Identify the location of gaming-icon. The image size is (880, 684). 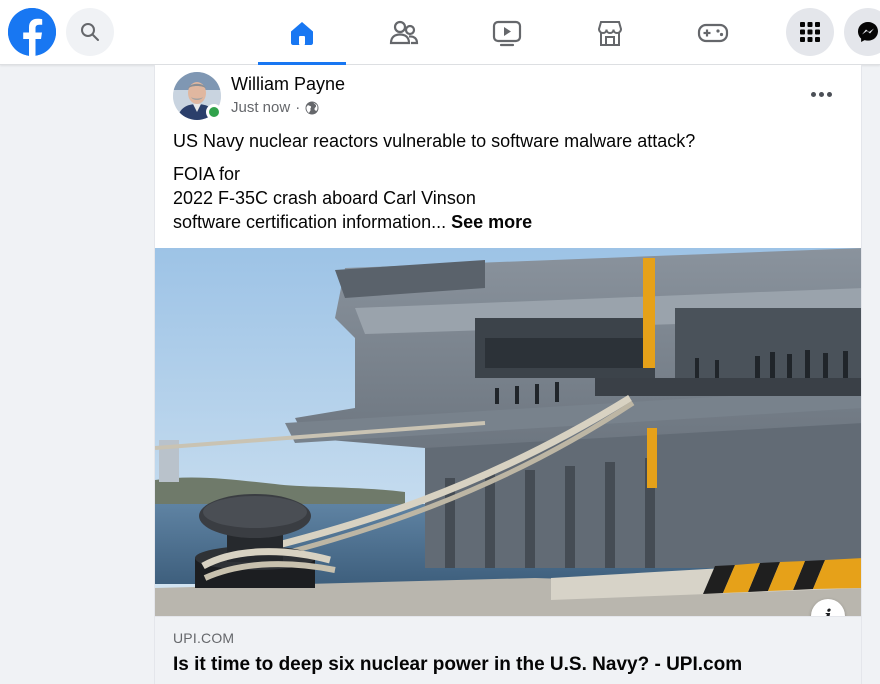
(713, 32).